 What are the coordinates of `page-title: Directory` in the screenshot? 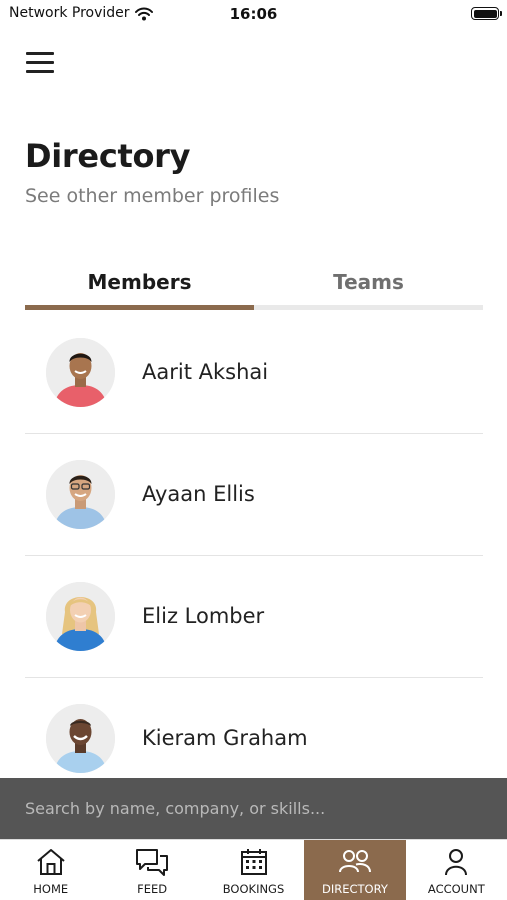 It's located at (108, 156).